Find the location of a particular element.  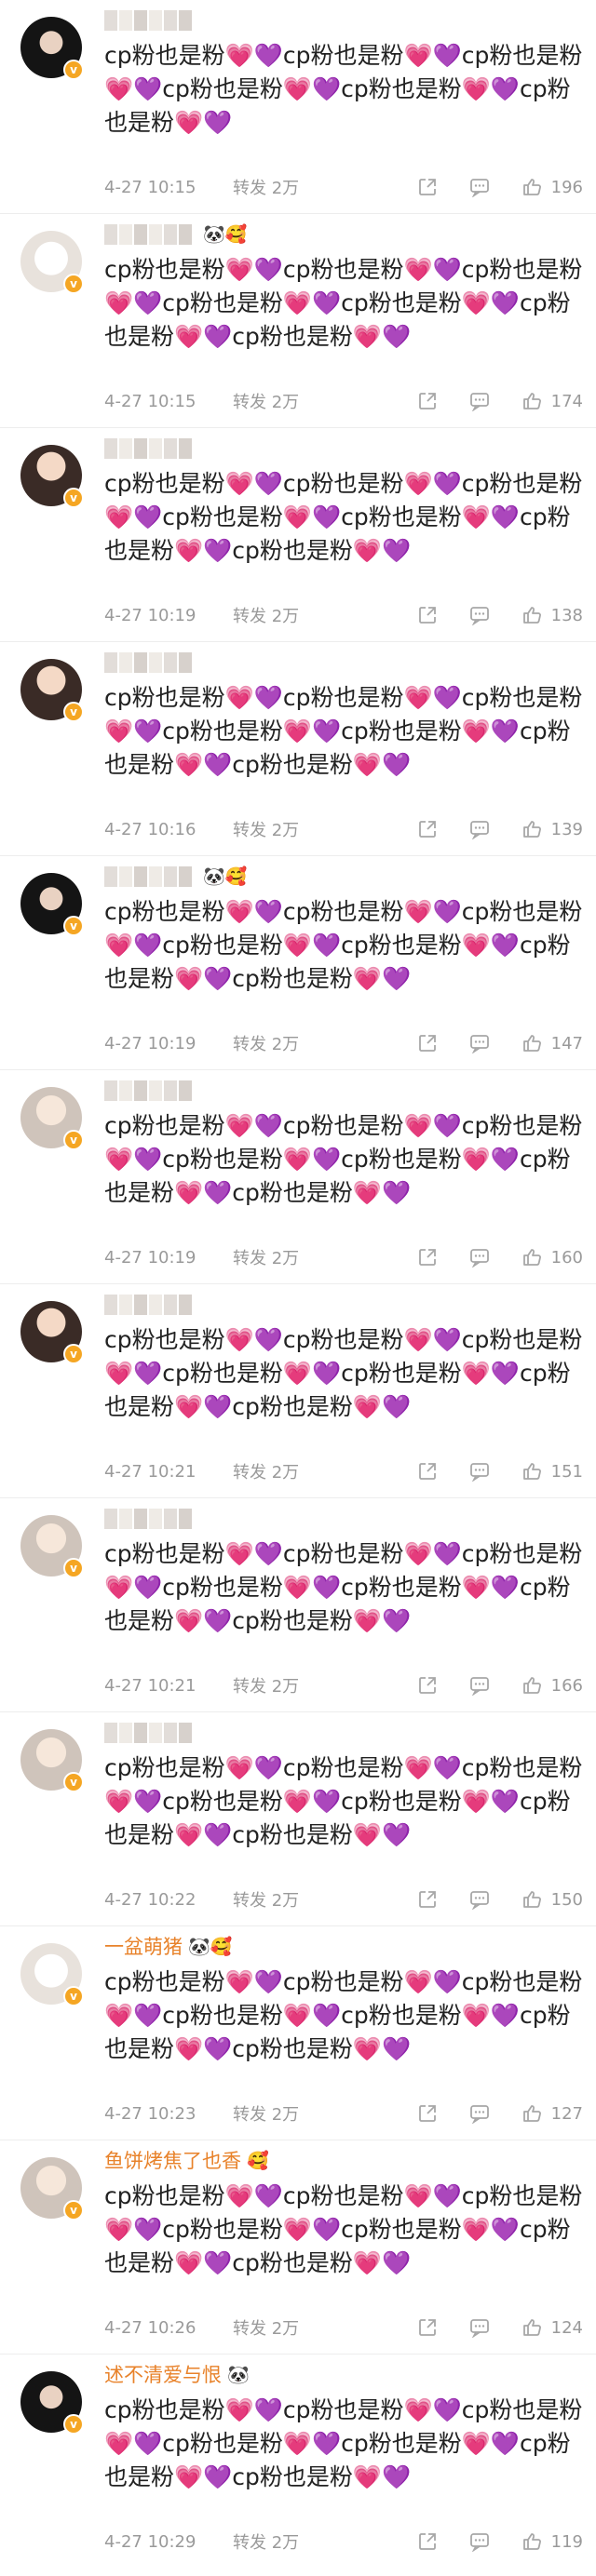

like-count: 196 is located at coordinates (566, 187).